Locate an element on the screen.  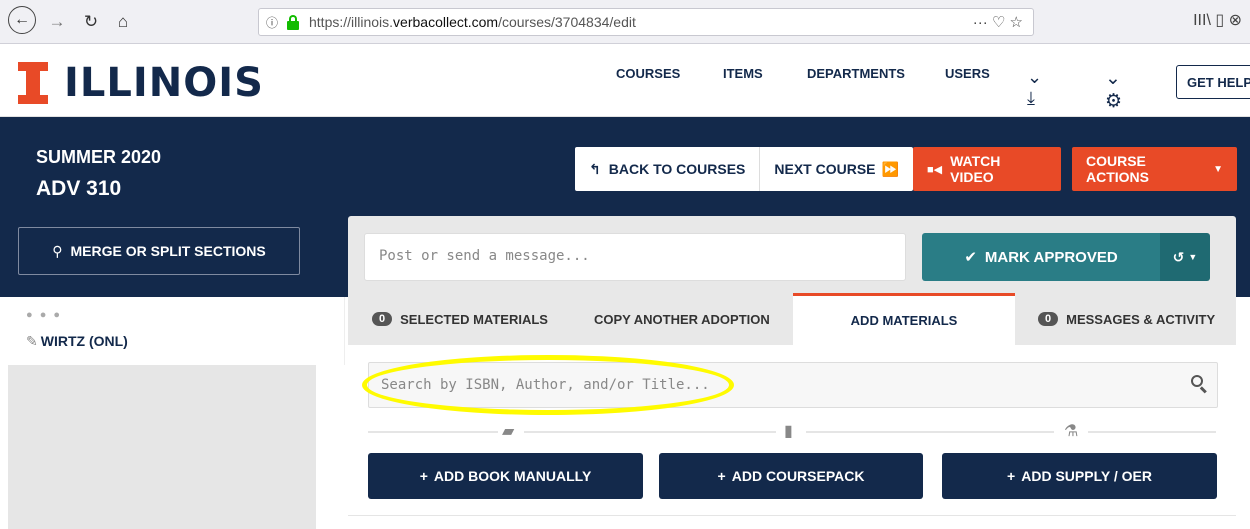
watch-video-button: ■◀ WATCH VIDEO is located at coordinates (987, 169).